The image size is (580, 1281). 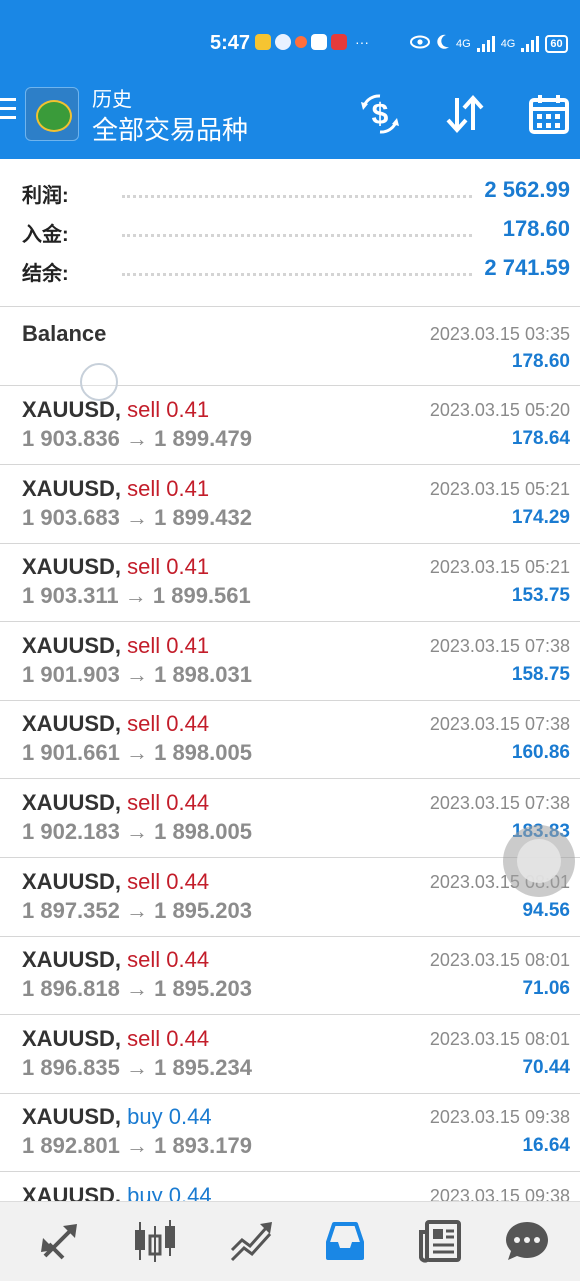 I want to click on chat-icon, so click(x=527, y=1241).